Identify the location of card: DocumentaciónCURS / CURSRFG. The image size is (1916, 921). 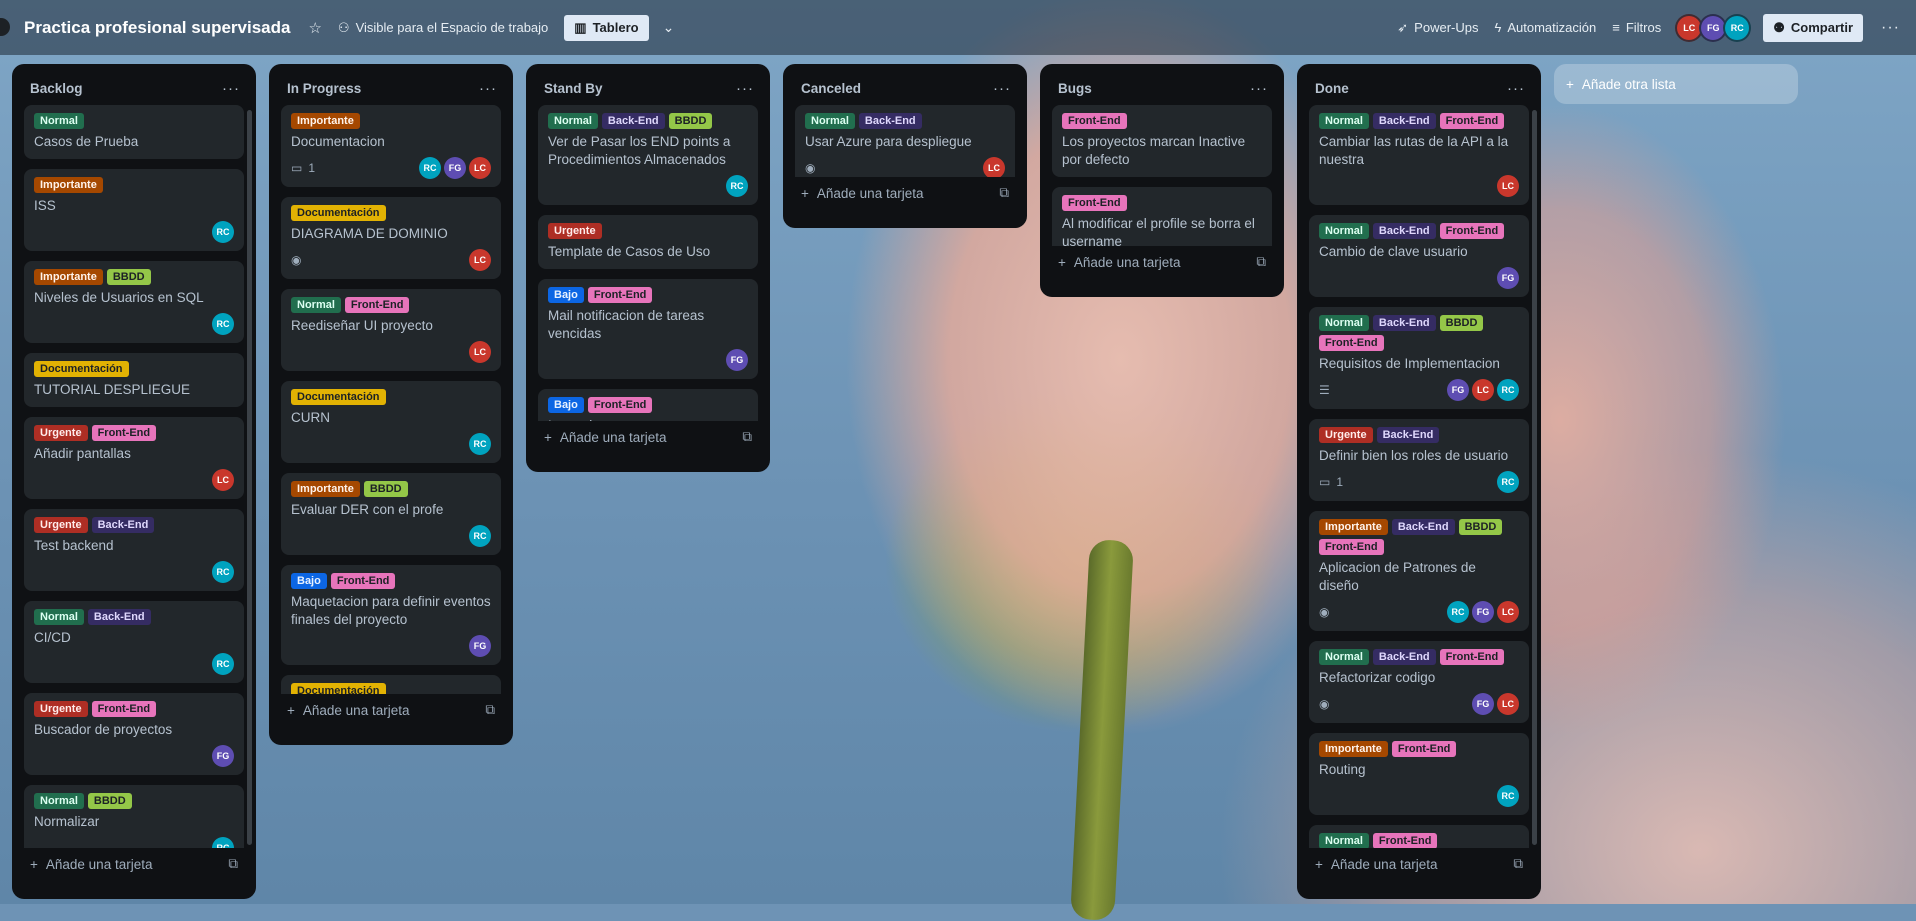
(391, 684).